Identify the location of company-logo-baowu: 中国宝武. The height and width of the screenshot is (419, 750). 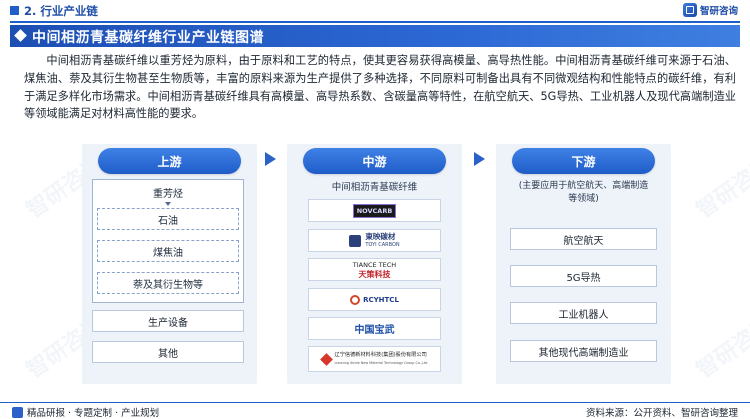
(374, 328).